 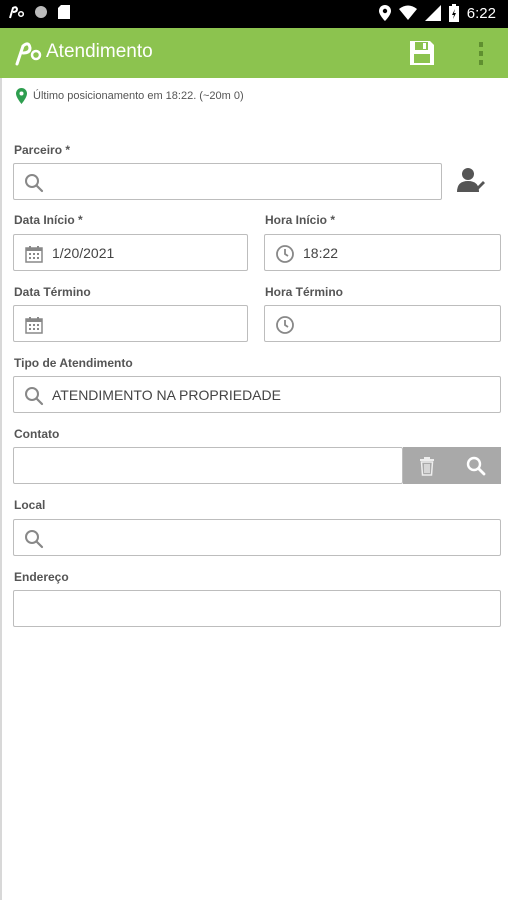 I want to click on map-pin-icon, so click(x=21, y=96).